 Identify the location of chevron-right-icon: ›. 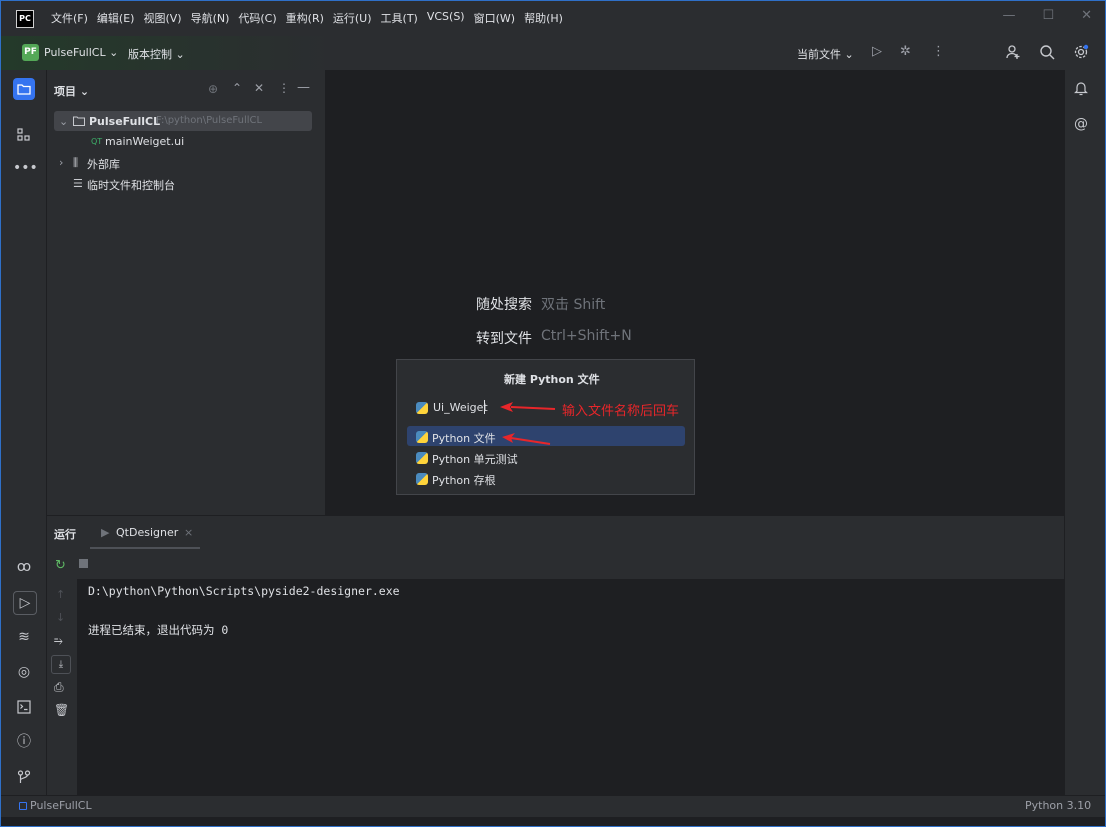
(61, 162).